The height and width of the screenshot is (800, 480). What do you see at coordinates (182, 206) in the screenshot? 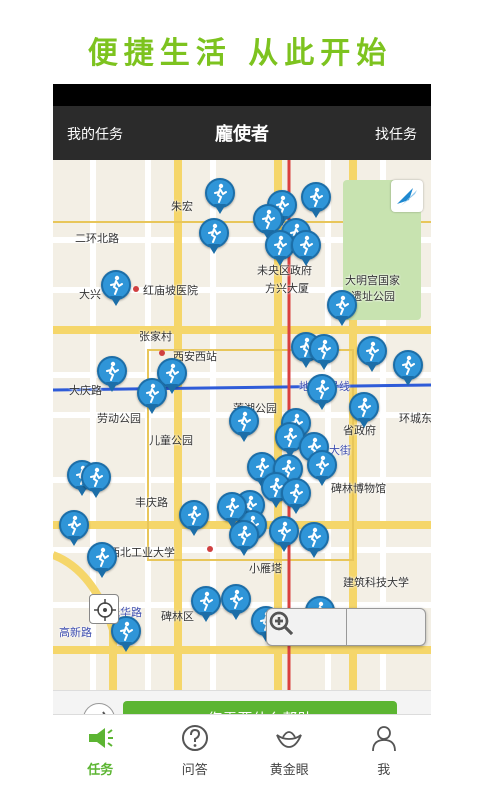
I see `map-label: 朱宏` at bounding box center [182, 206].